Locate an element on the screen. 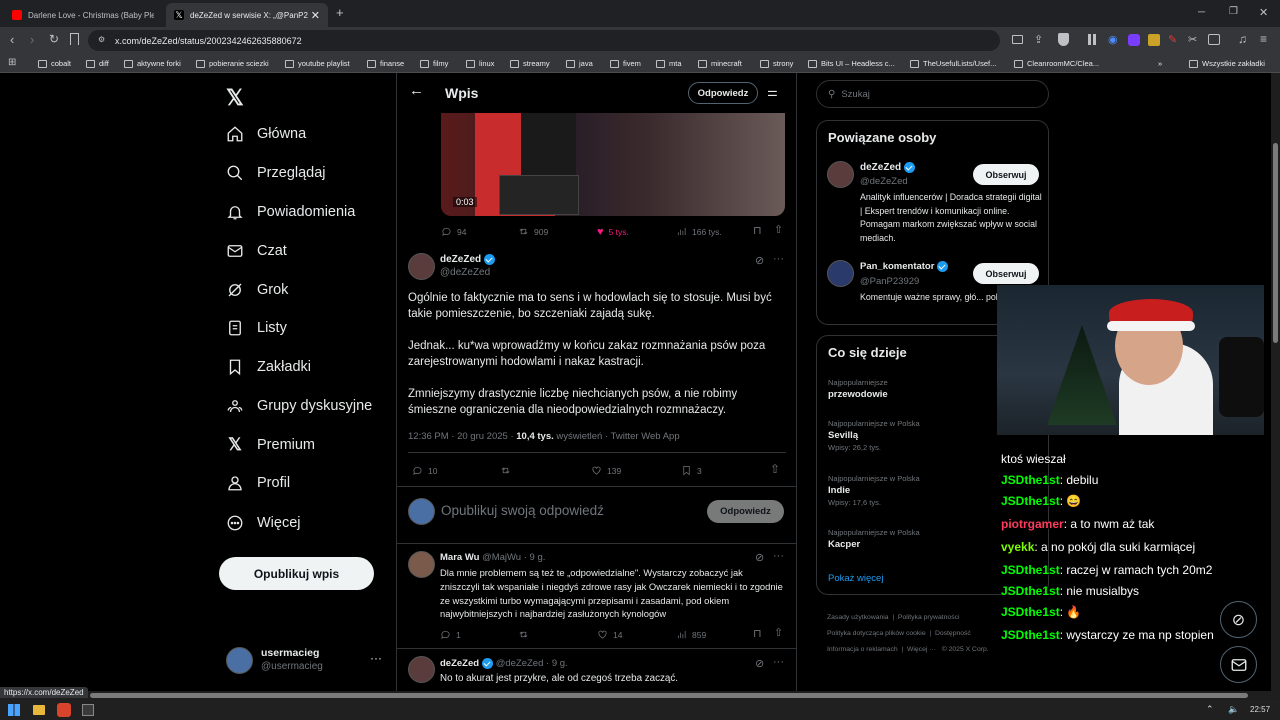  site-info-icon: ⚙ is located at coordinates (101, 39).